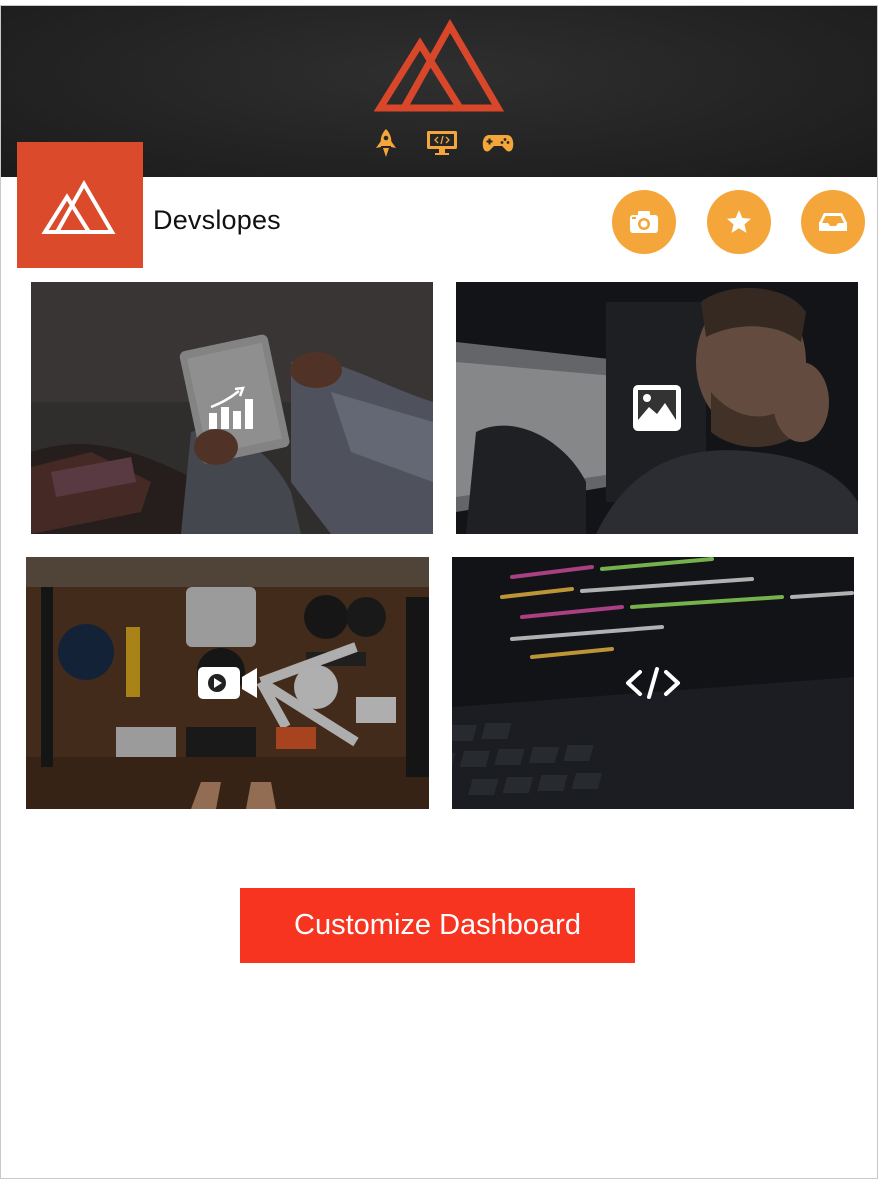 The width and height of the screenshot is (884, 1180). What do you see at coordinates (217, 220) in the screenshot?
I see `brand-name: Devslopes` at bounding box center [217, 220].